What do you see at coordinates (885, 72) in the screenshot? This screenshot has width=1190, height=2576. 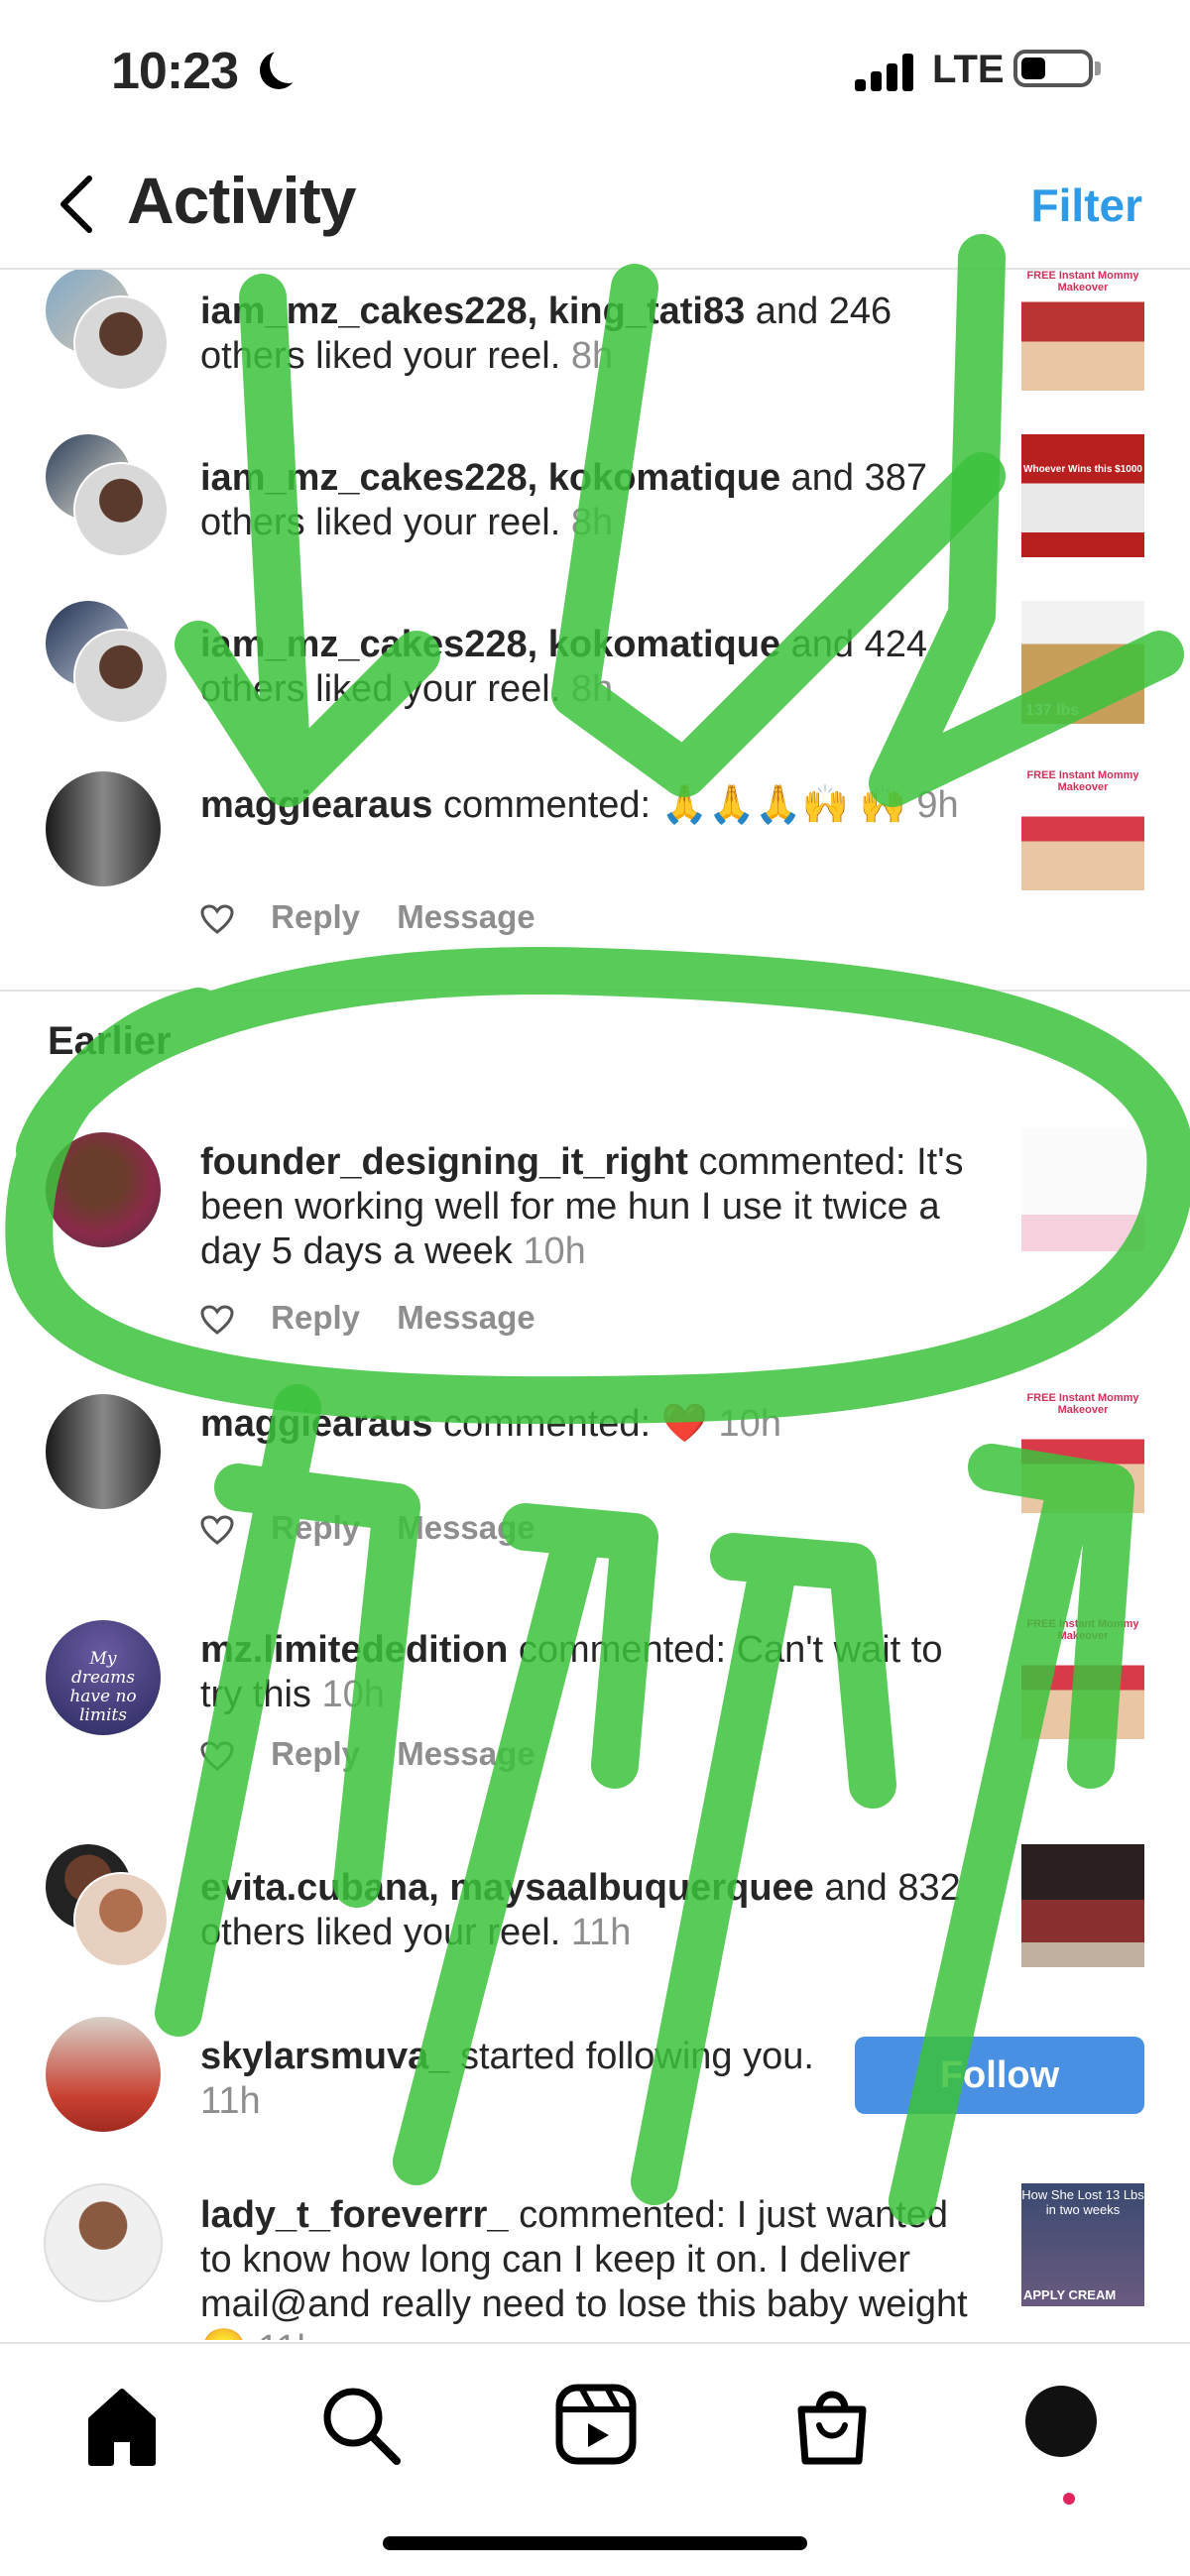 I see `cell-signal-icon` at bounding box center [885, 72].